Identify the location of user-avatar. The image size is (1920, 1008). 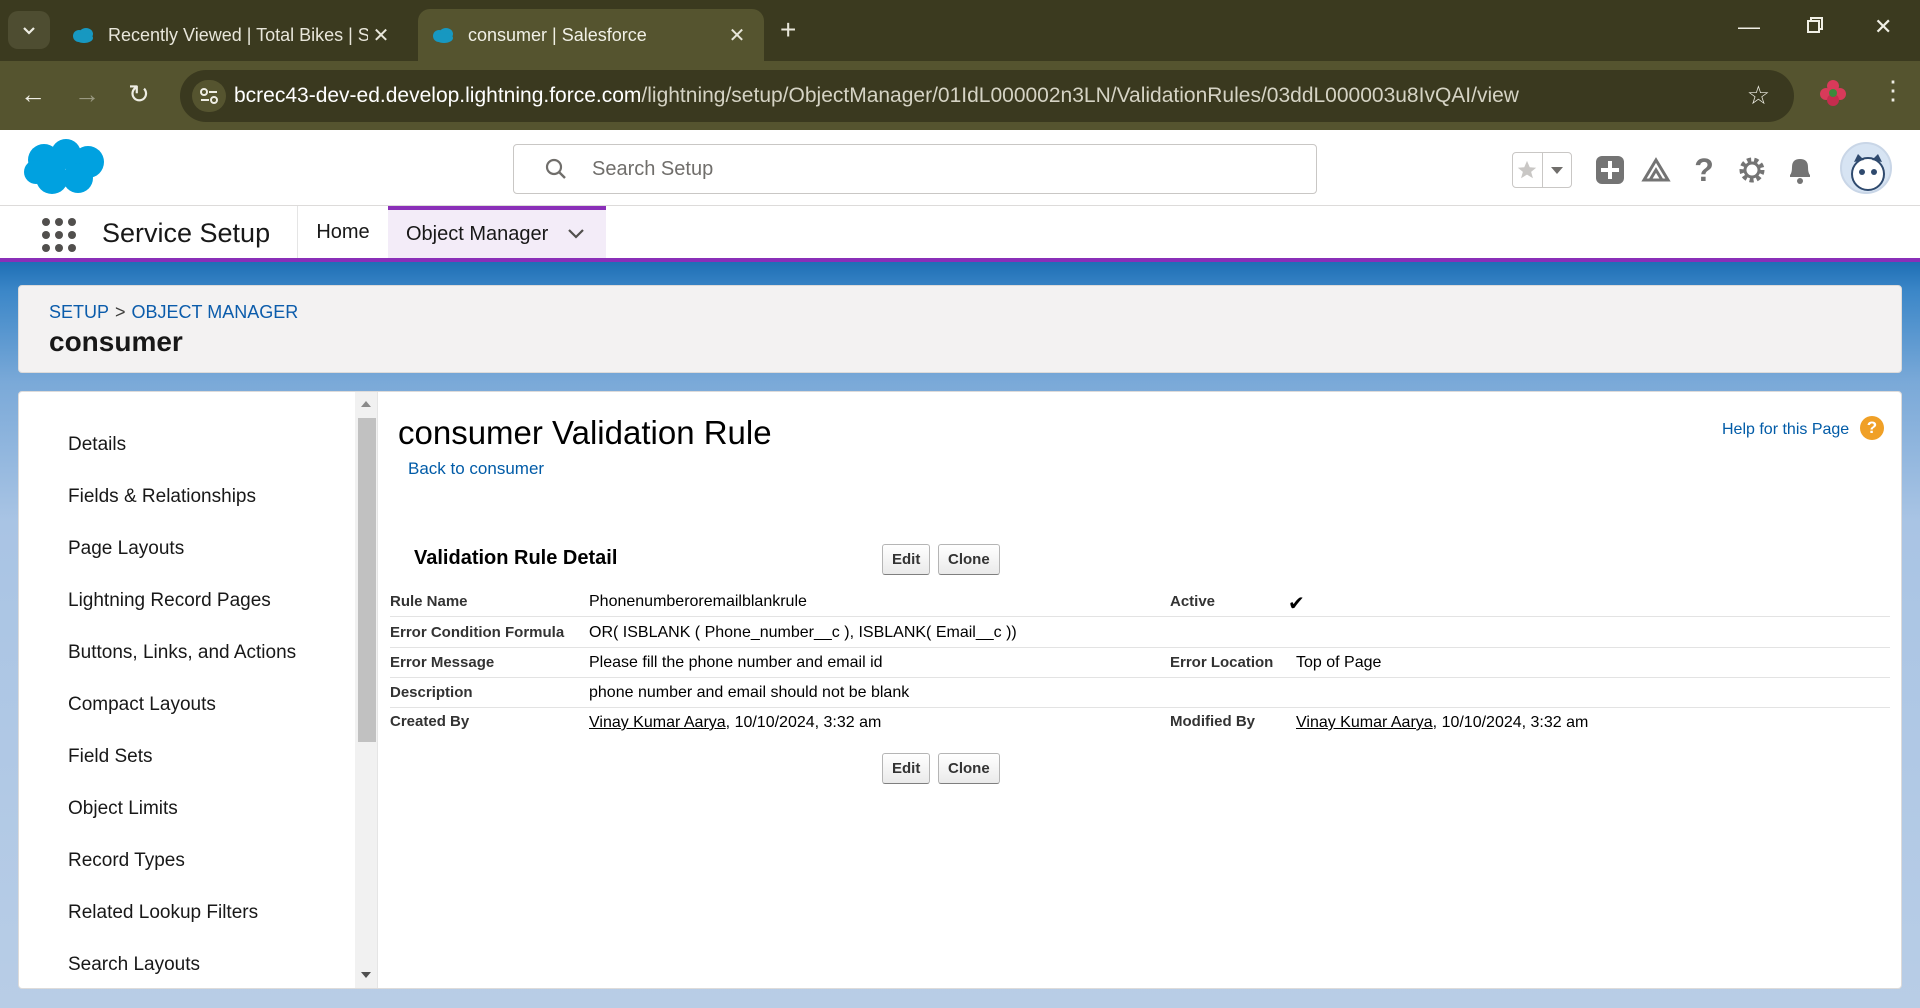
(1866, 168).